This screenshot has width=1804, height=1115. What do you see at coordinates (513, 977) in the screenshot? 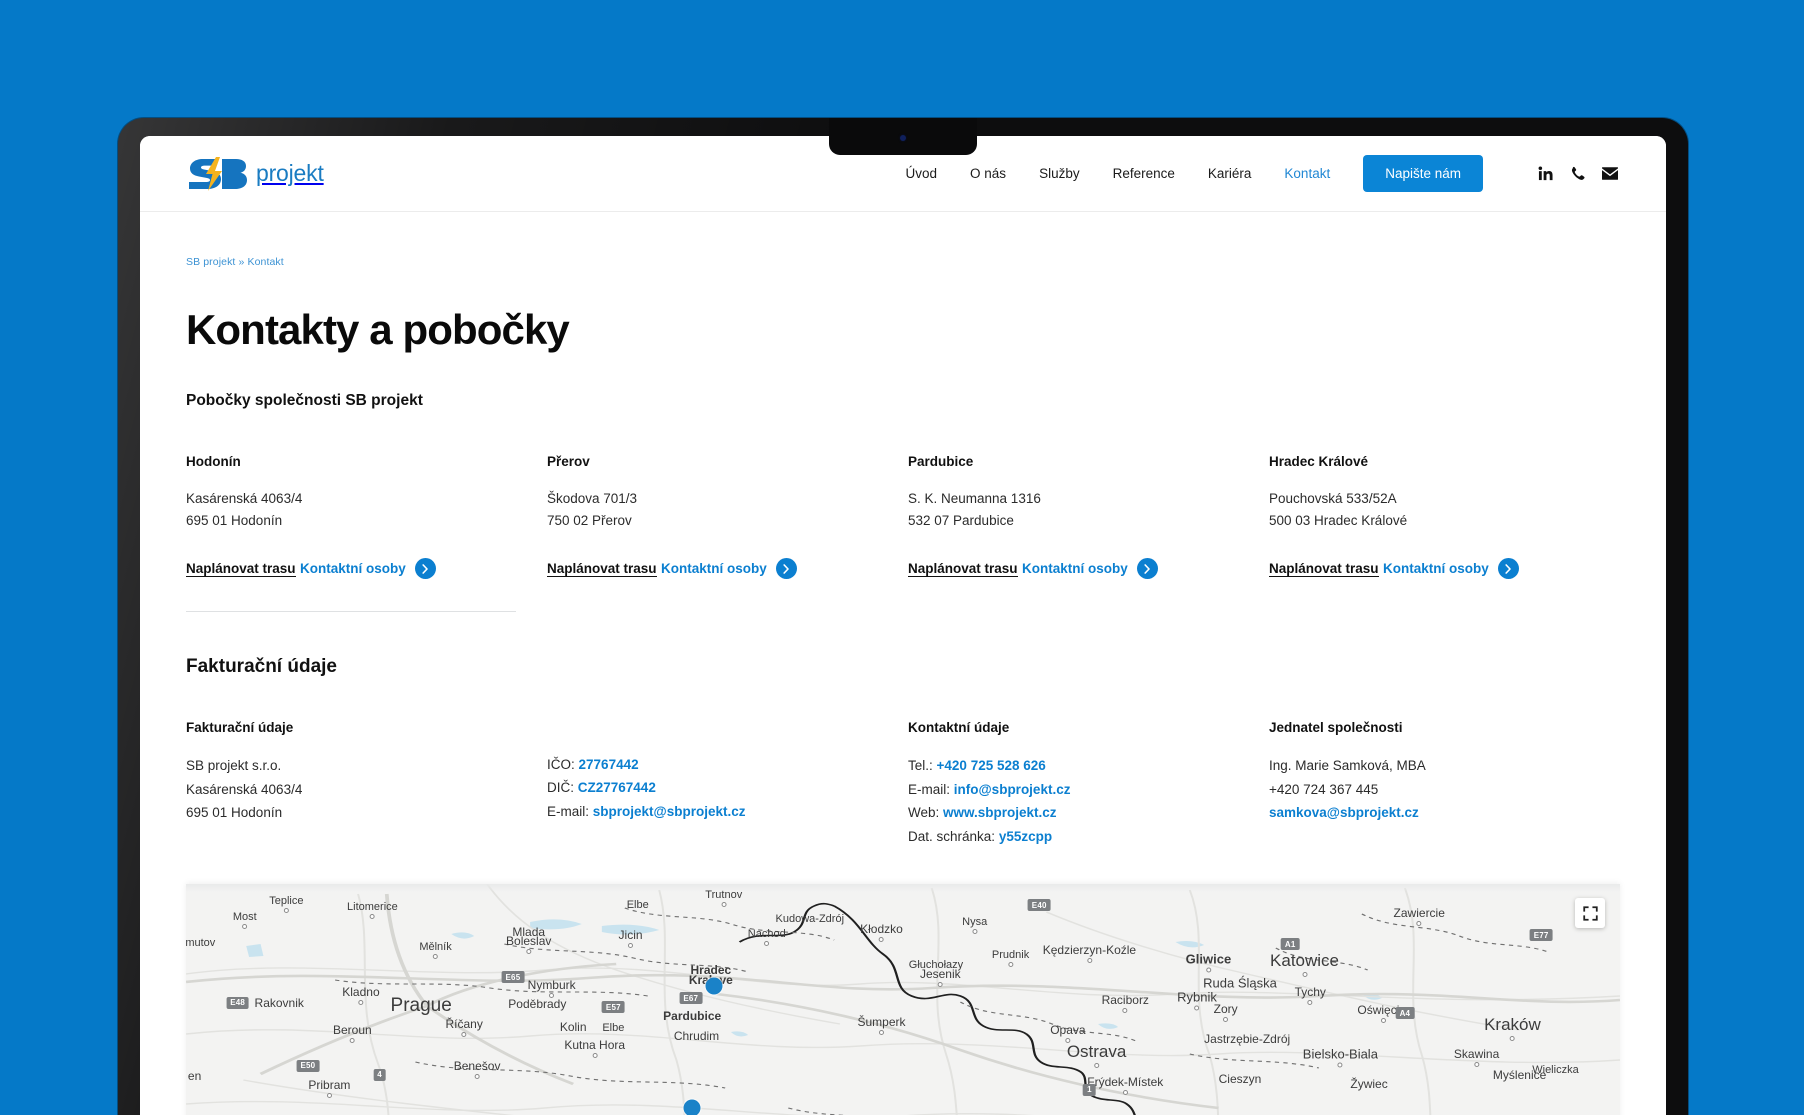
I see `map-road-badge: E65` at bounding box center [513, 977].